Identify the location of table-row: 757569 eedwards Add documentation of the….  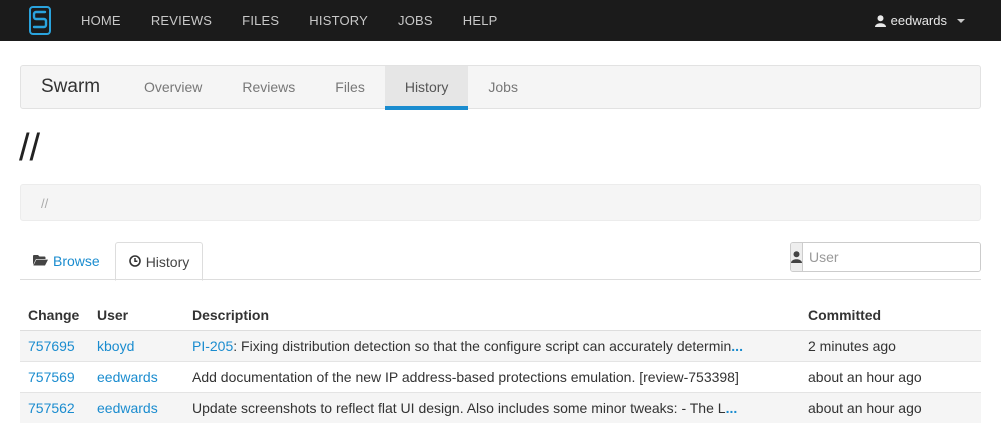
(500, 376).